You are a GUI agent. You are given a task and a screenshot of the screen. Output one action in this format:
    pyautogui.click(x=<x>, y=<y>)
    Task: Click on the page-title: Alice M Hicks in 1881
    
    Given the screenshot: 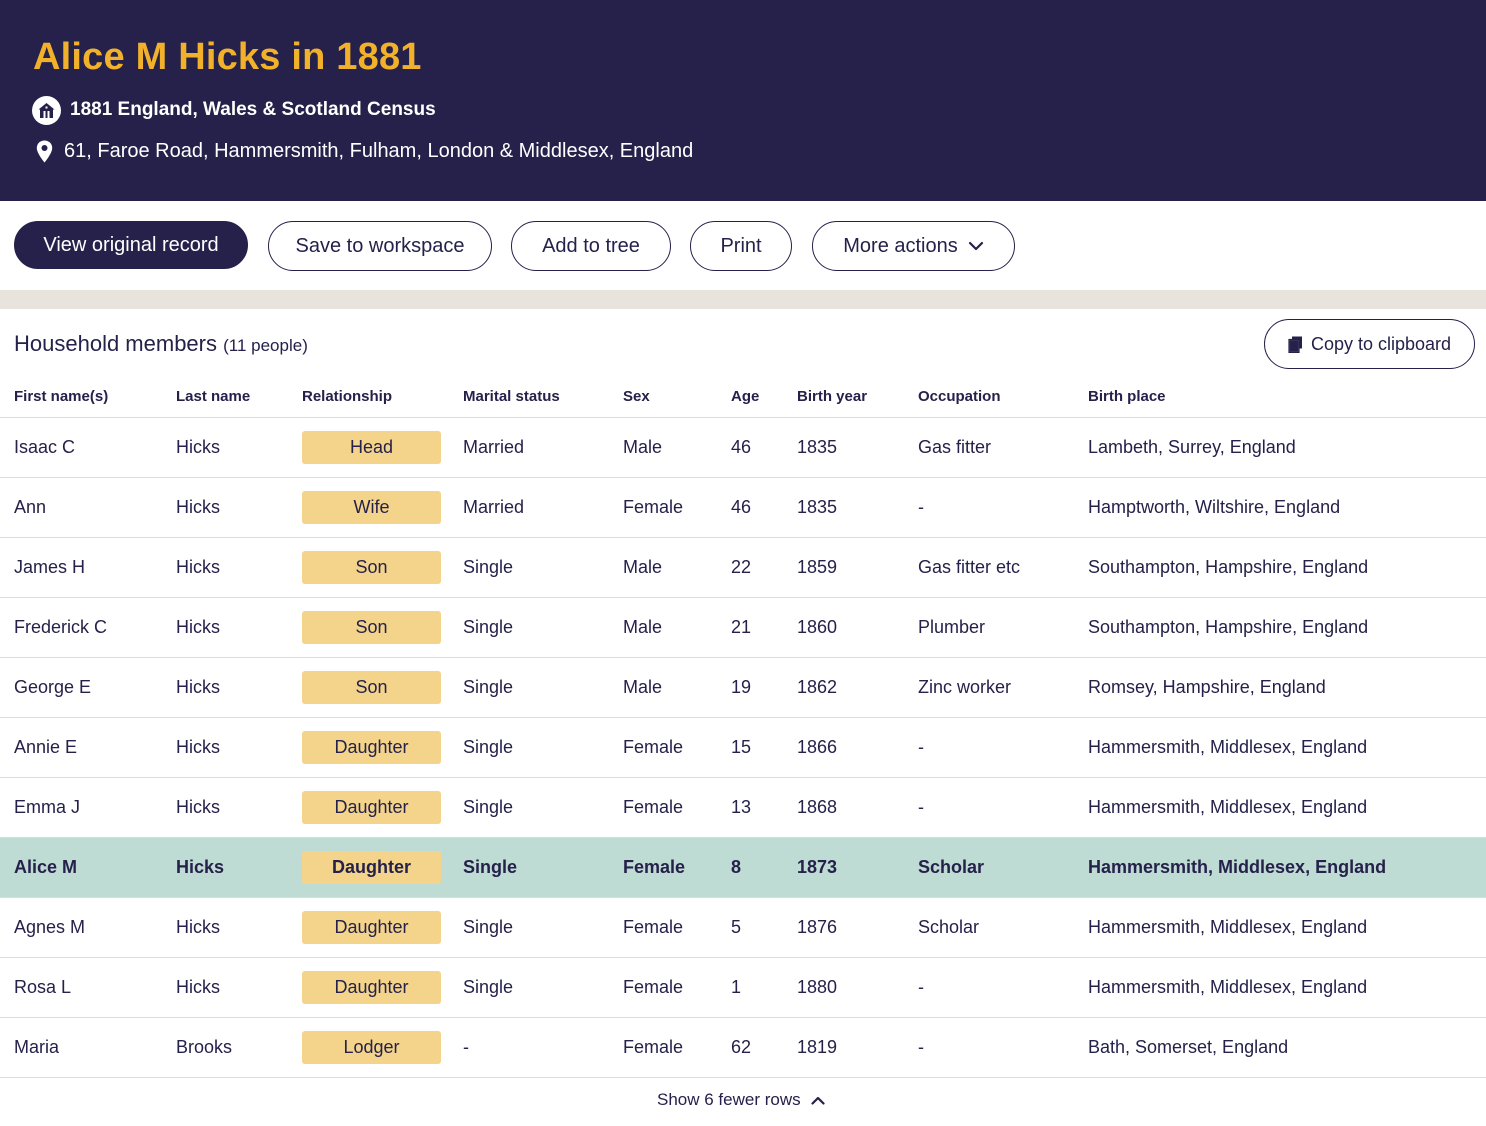 What is the action you would take?
    pyautogui.click(x=227, y=57)
    